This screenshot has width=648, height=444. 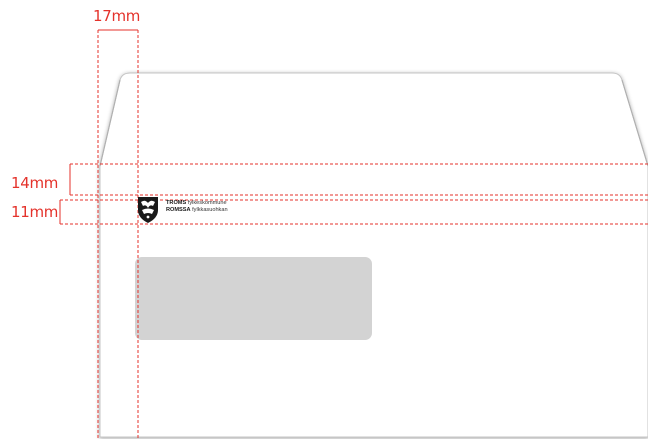 What do you see at coordinates (178, 210) in the screenshot?
I see `logo-line-2-bold: ROMSSA` at bounding box center [178, 210].